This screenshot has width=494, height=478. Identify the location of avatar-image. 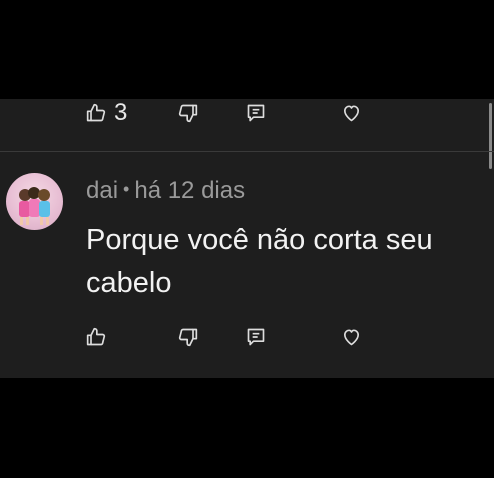
(34, 206).